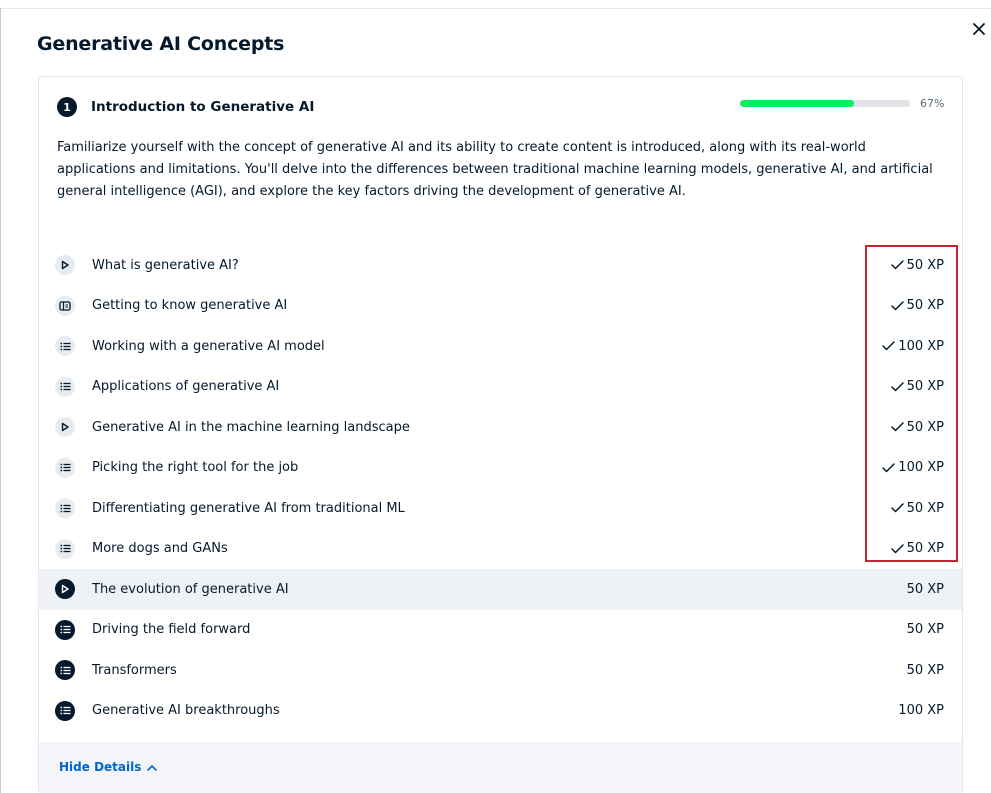 This screenshot has height=793, width=991. I want to click on lesson-row: Transformers 50 XP, so click(500, 670).